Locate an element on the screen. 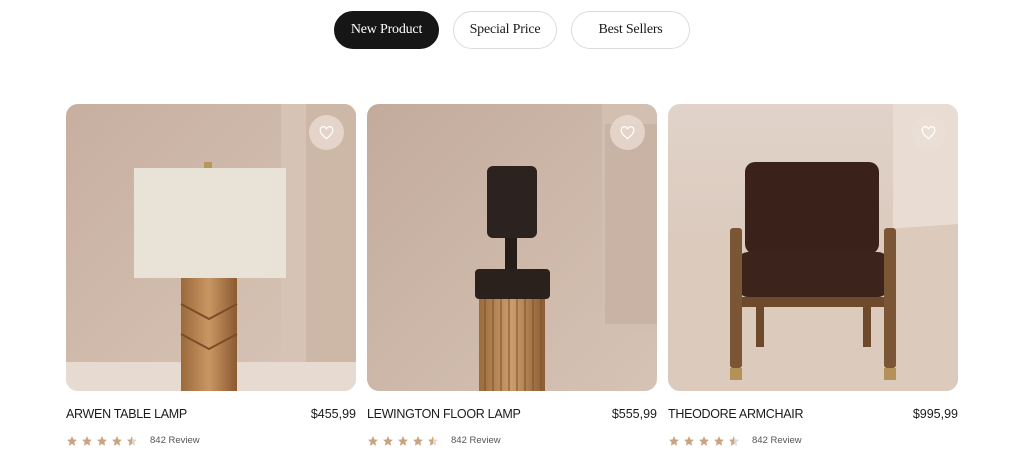 This screenshot has width=1026, height=466. product-price: $995,99 is located at coordinates (935, 414).